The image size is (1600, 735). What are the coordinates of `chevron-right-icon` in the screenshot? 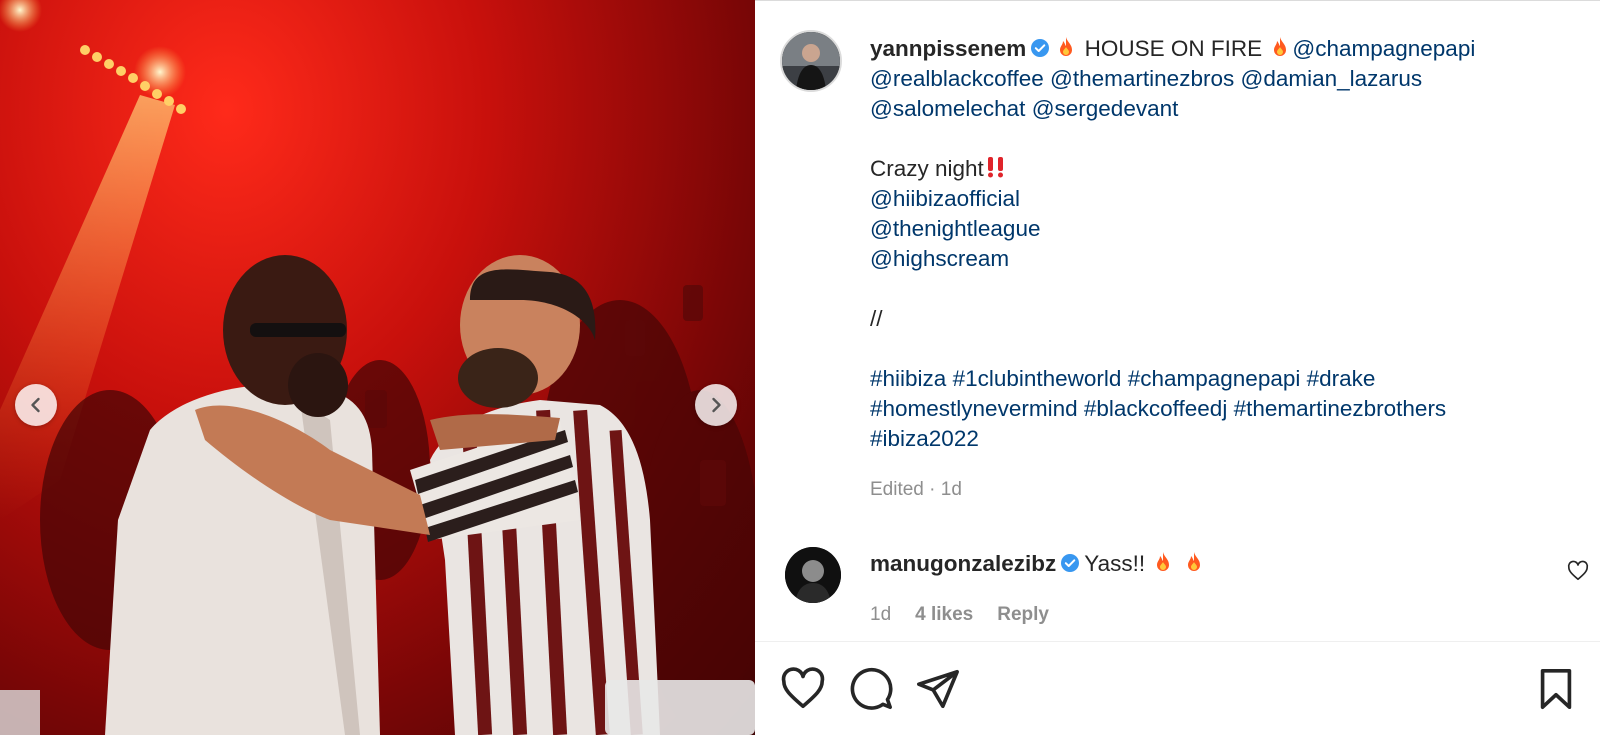 It's located at (716, 405).